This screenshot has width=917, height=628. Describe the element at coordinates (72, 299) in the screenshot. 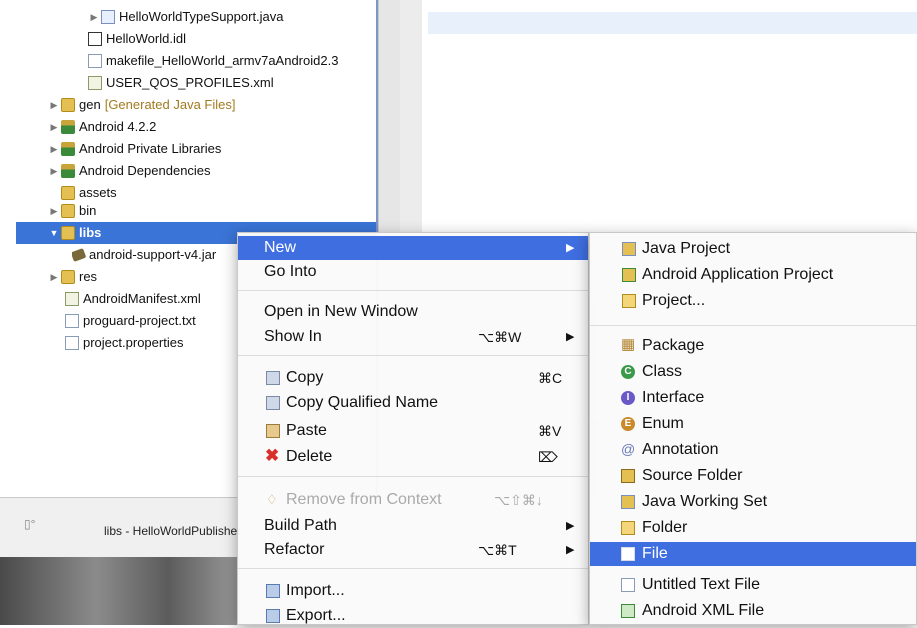

I see `manifest-icon` at that location.